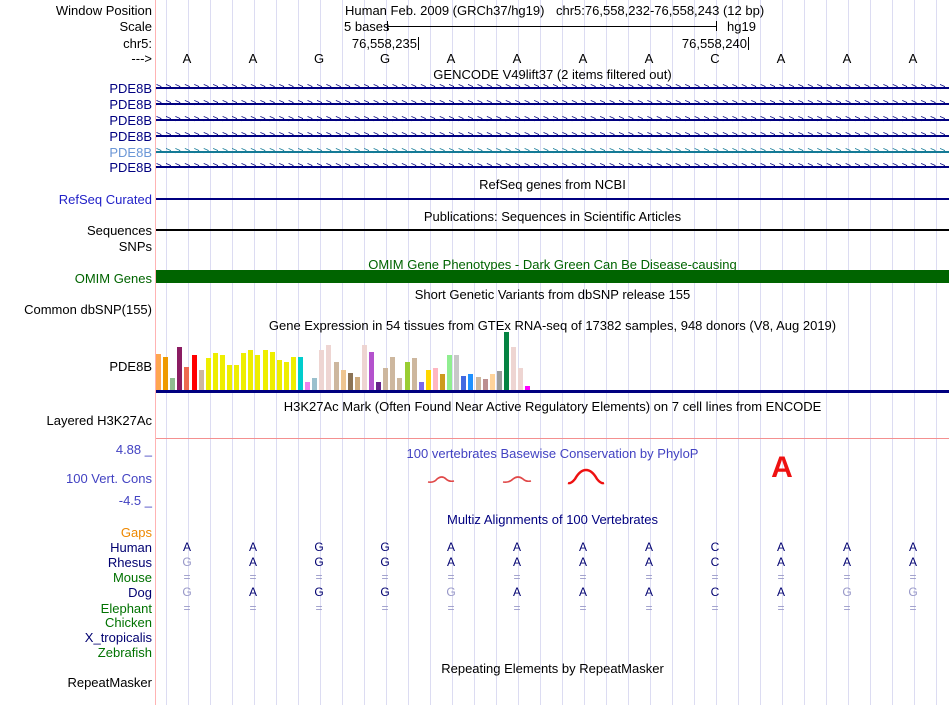  What do you see at coordinates (552, 474) in the screenshot?
I see `phylop-wiggle: A` at bounding box center [552, 474].